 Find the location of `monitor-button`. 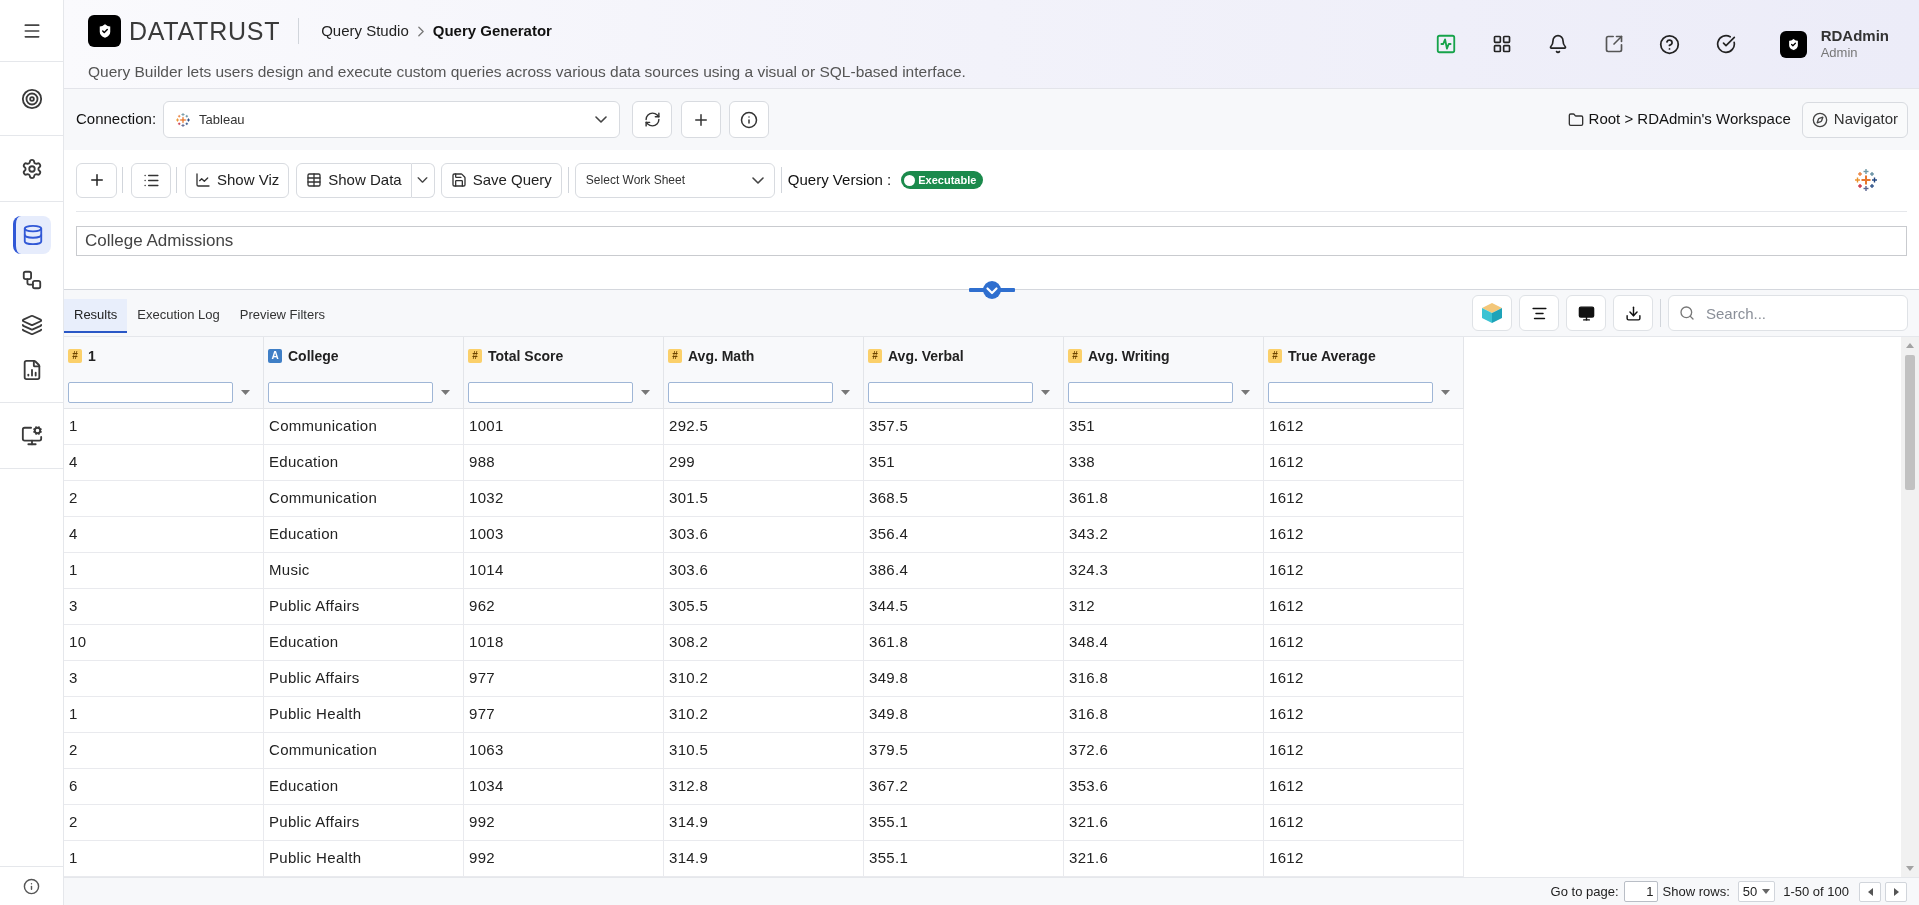

monitor-button is located at coordinates (1586, 313).